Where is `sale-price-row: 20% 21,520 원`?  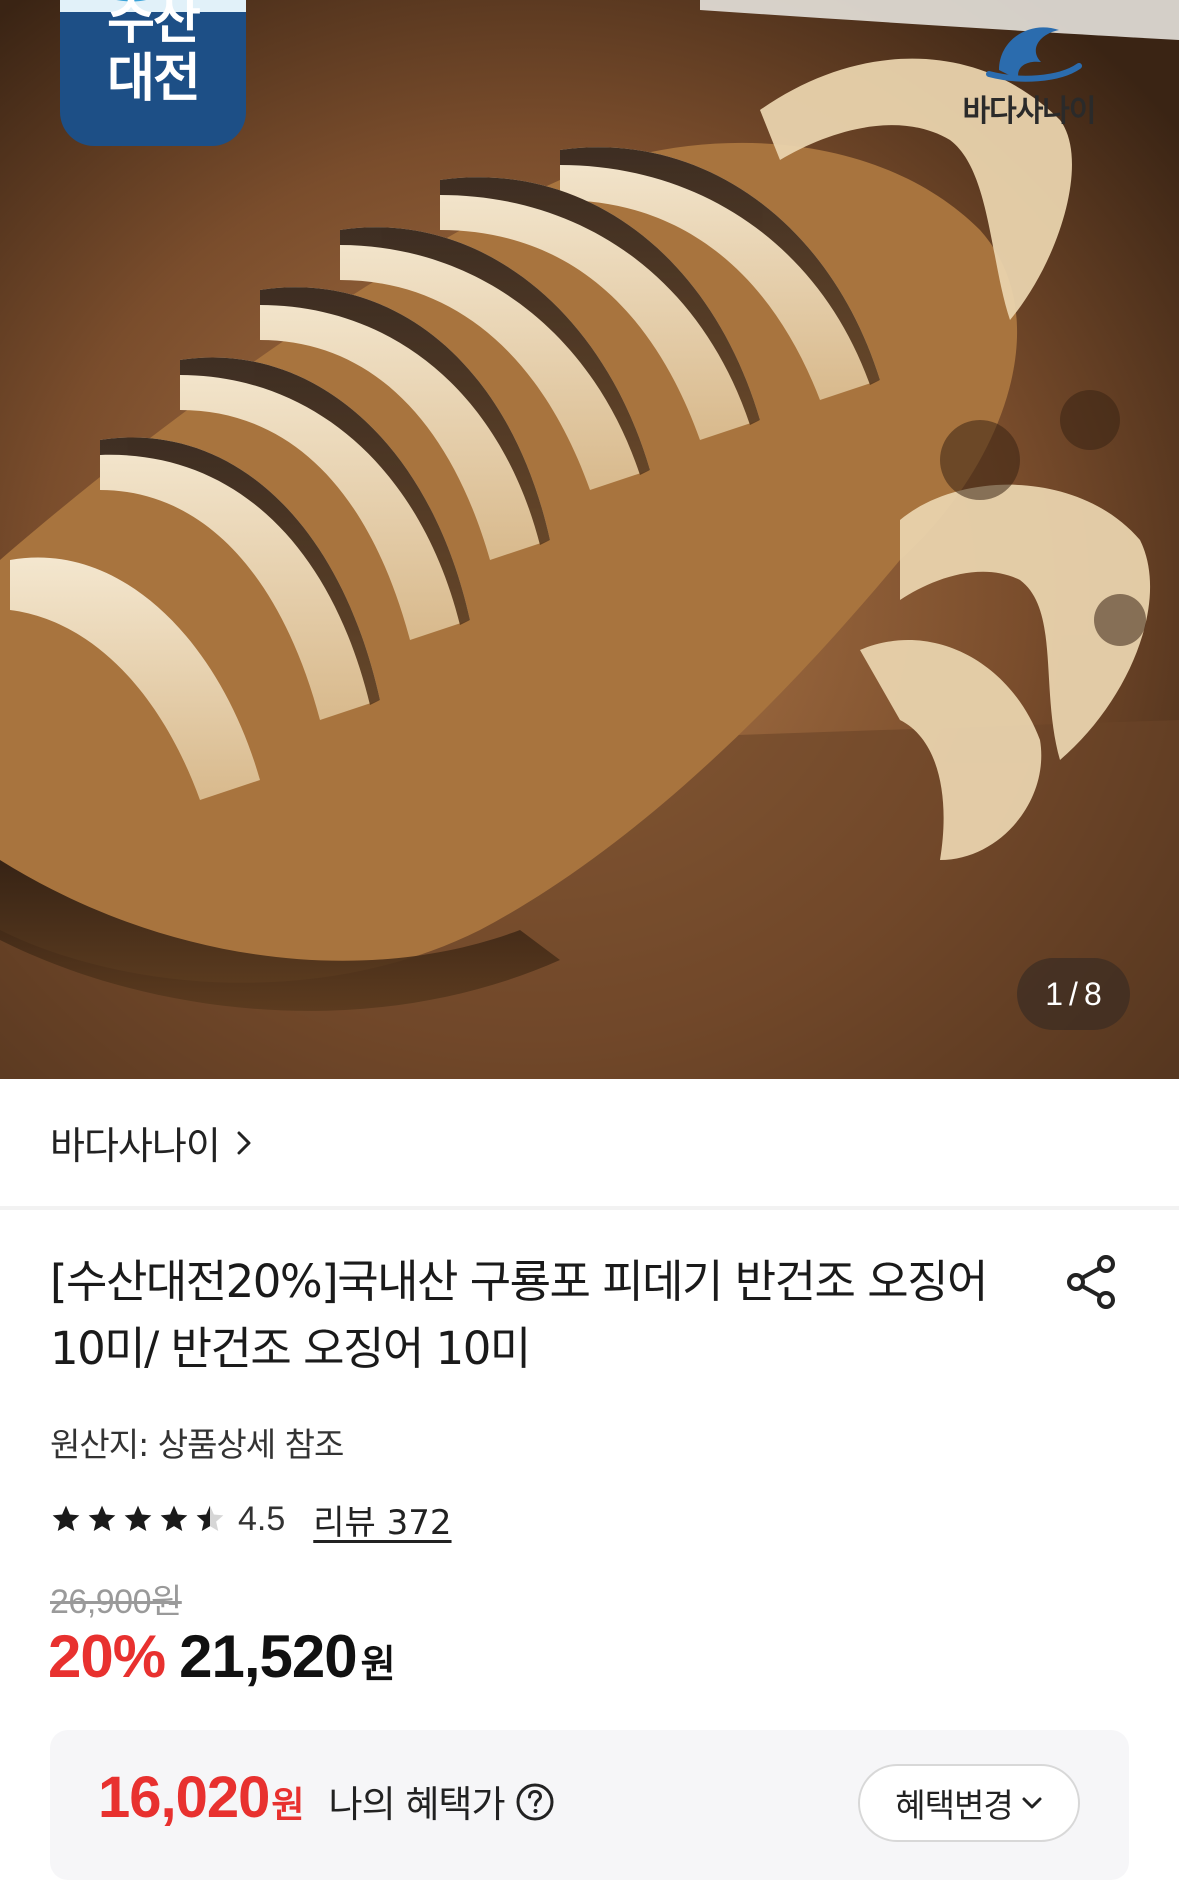
sale-price-row: 20% 21,520 원 is located at coordinates (222, 1657).